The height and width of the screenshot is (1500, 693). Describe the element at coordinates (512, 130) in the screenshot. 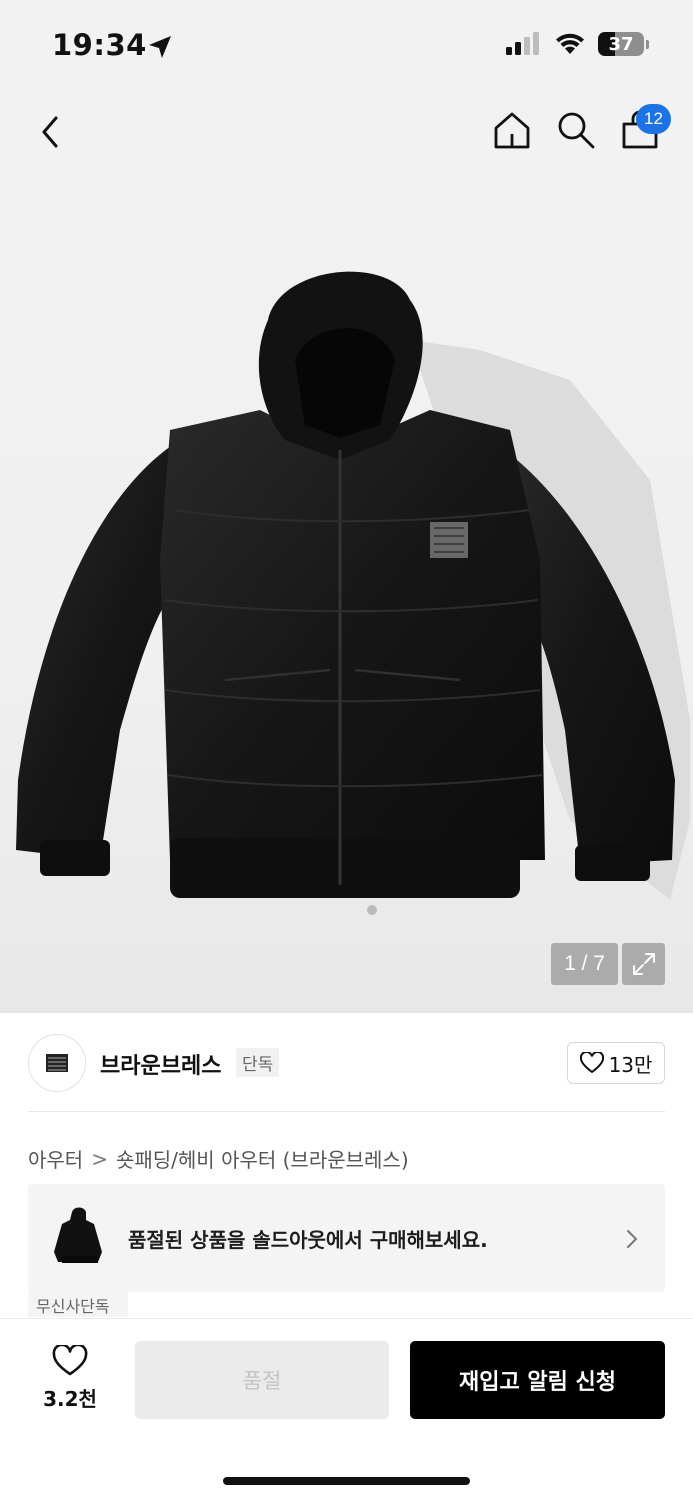

I see `home-icon` at that location.